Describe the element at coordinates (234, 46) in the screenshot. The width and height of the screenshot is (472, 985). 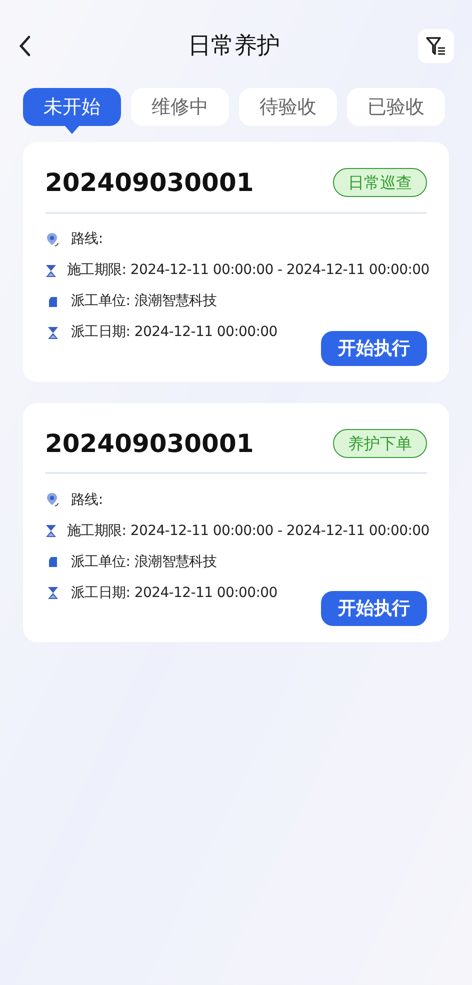
I see `page-title: 日常养护` at that location.